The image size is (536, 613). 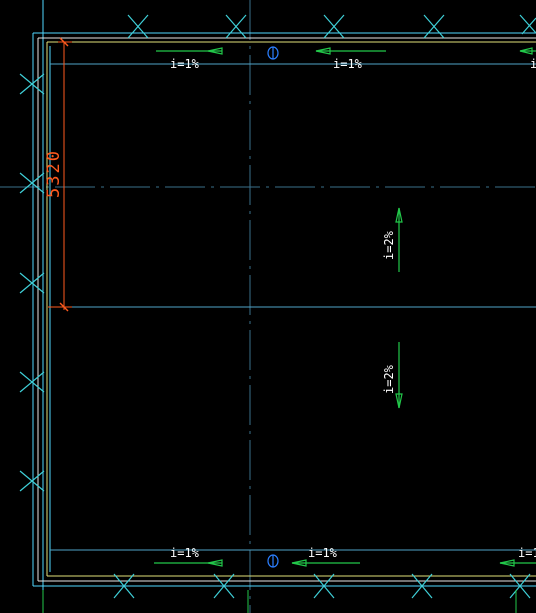 I want to click on slope-label-bottom-left: i=1%, so click(x=185, y=553).